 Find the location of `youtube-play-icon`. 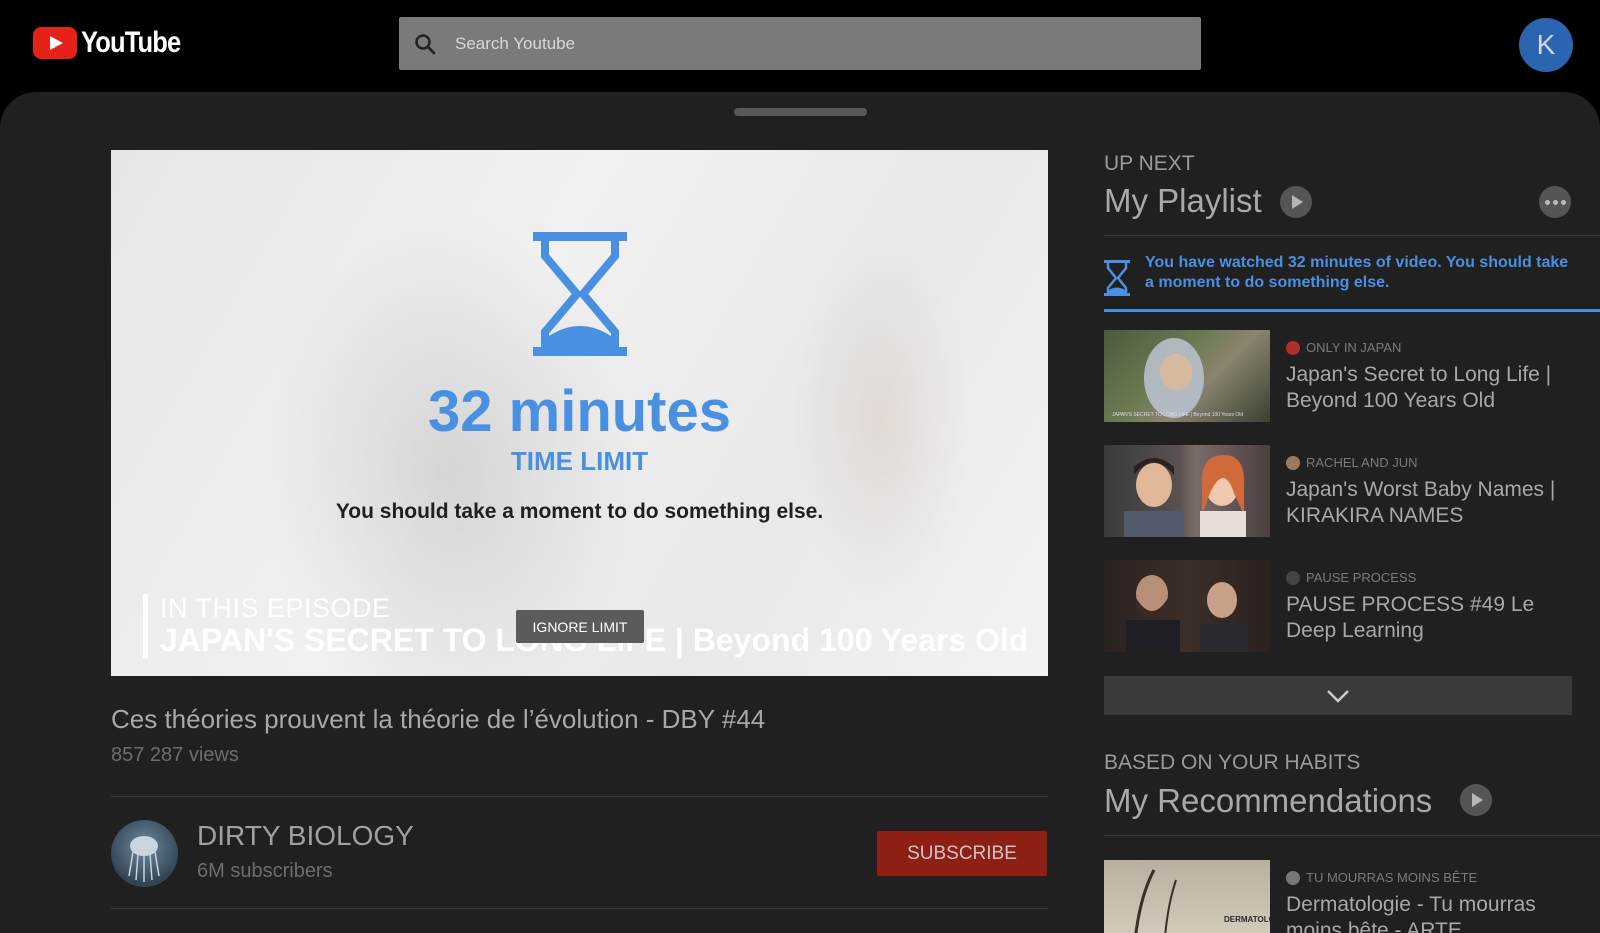

youtube-play-icon is located at coordinates (55, 43).